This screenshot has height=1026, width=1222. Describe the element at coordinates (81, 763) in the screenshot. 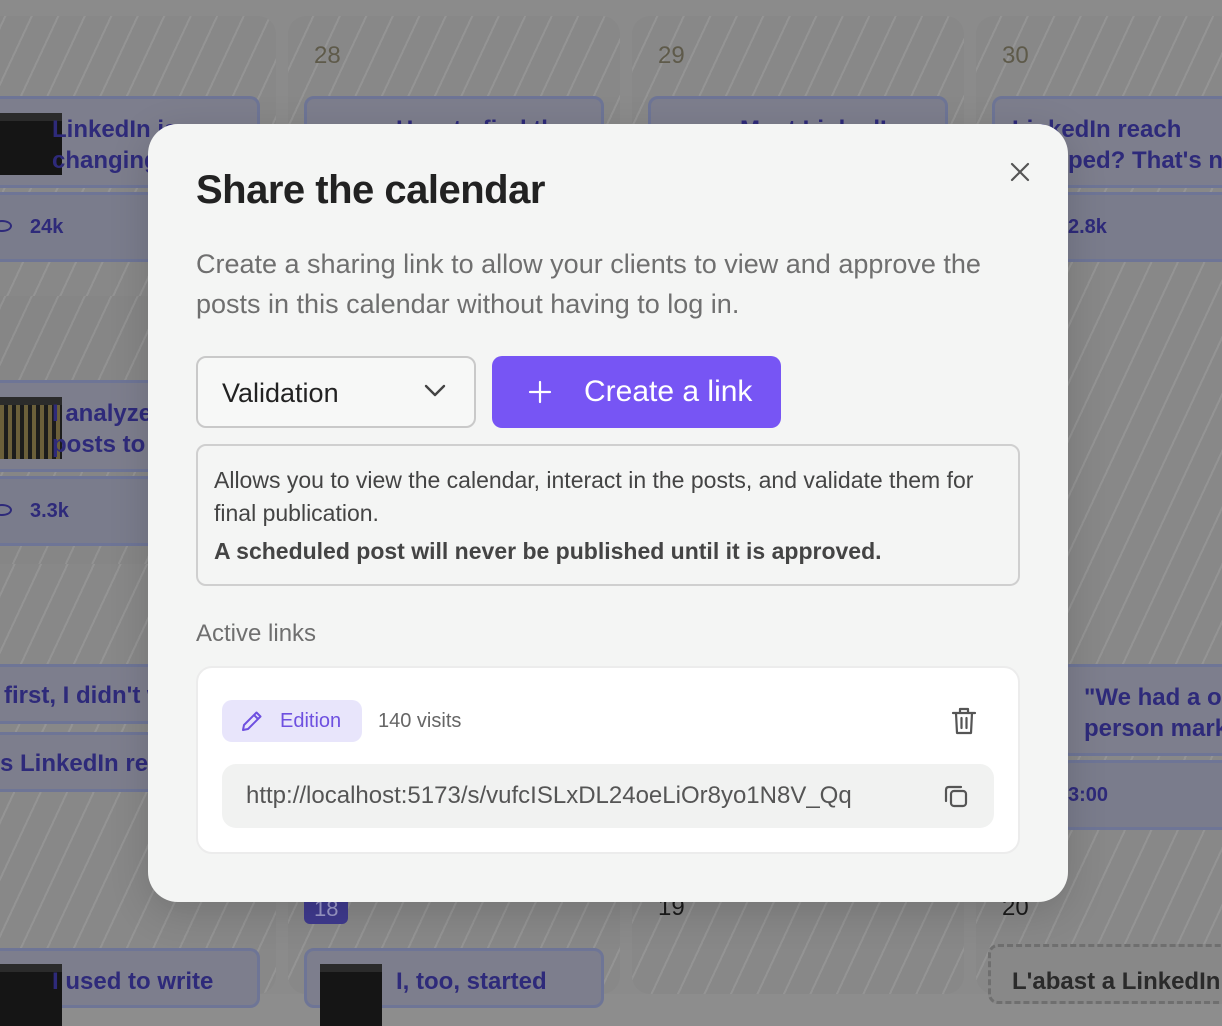

I see `post-title: s LinkedIn rea` at that location.